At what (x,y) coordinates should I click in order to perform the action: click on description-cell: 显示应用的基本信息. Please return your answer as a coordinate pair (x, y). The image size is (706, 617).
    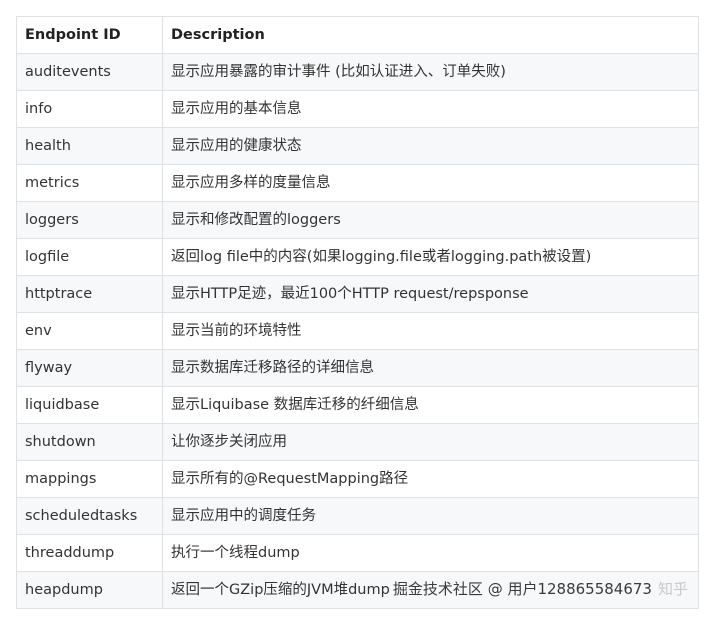
    Looking at the image, I should click on (430, 109).